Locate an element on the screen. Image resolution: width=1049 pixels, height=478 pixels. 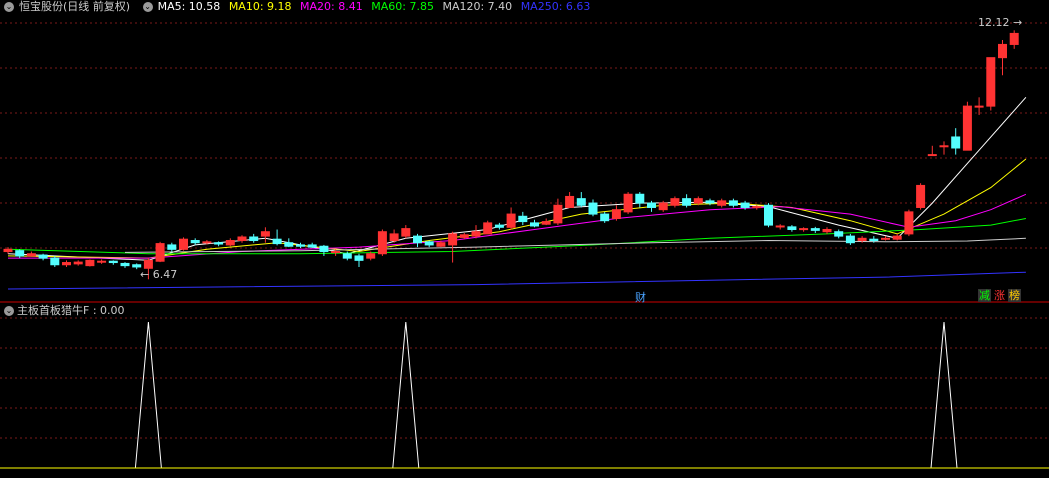
max-price-label: 12.12 → is located at coordinates (1000, 22).